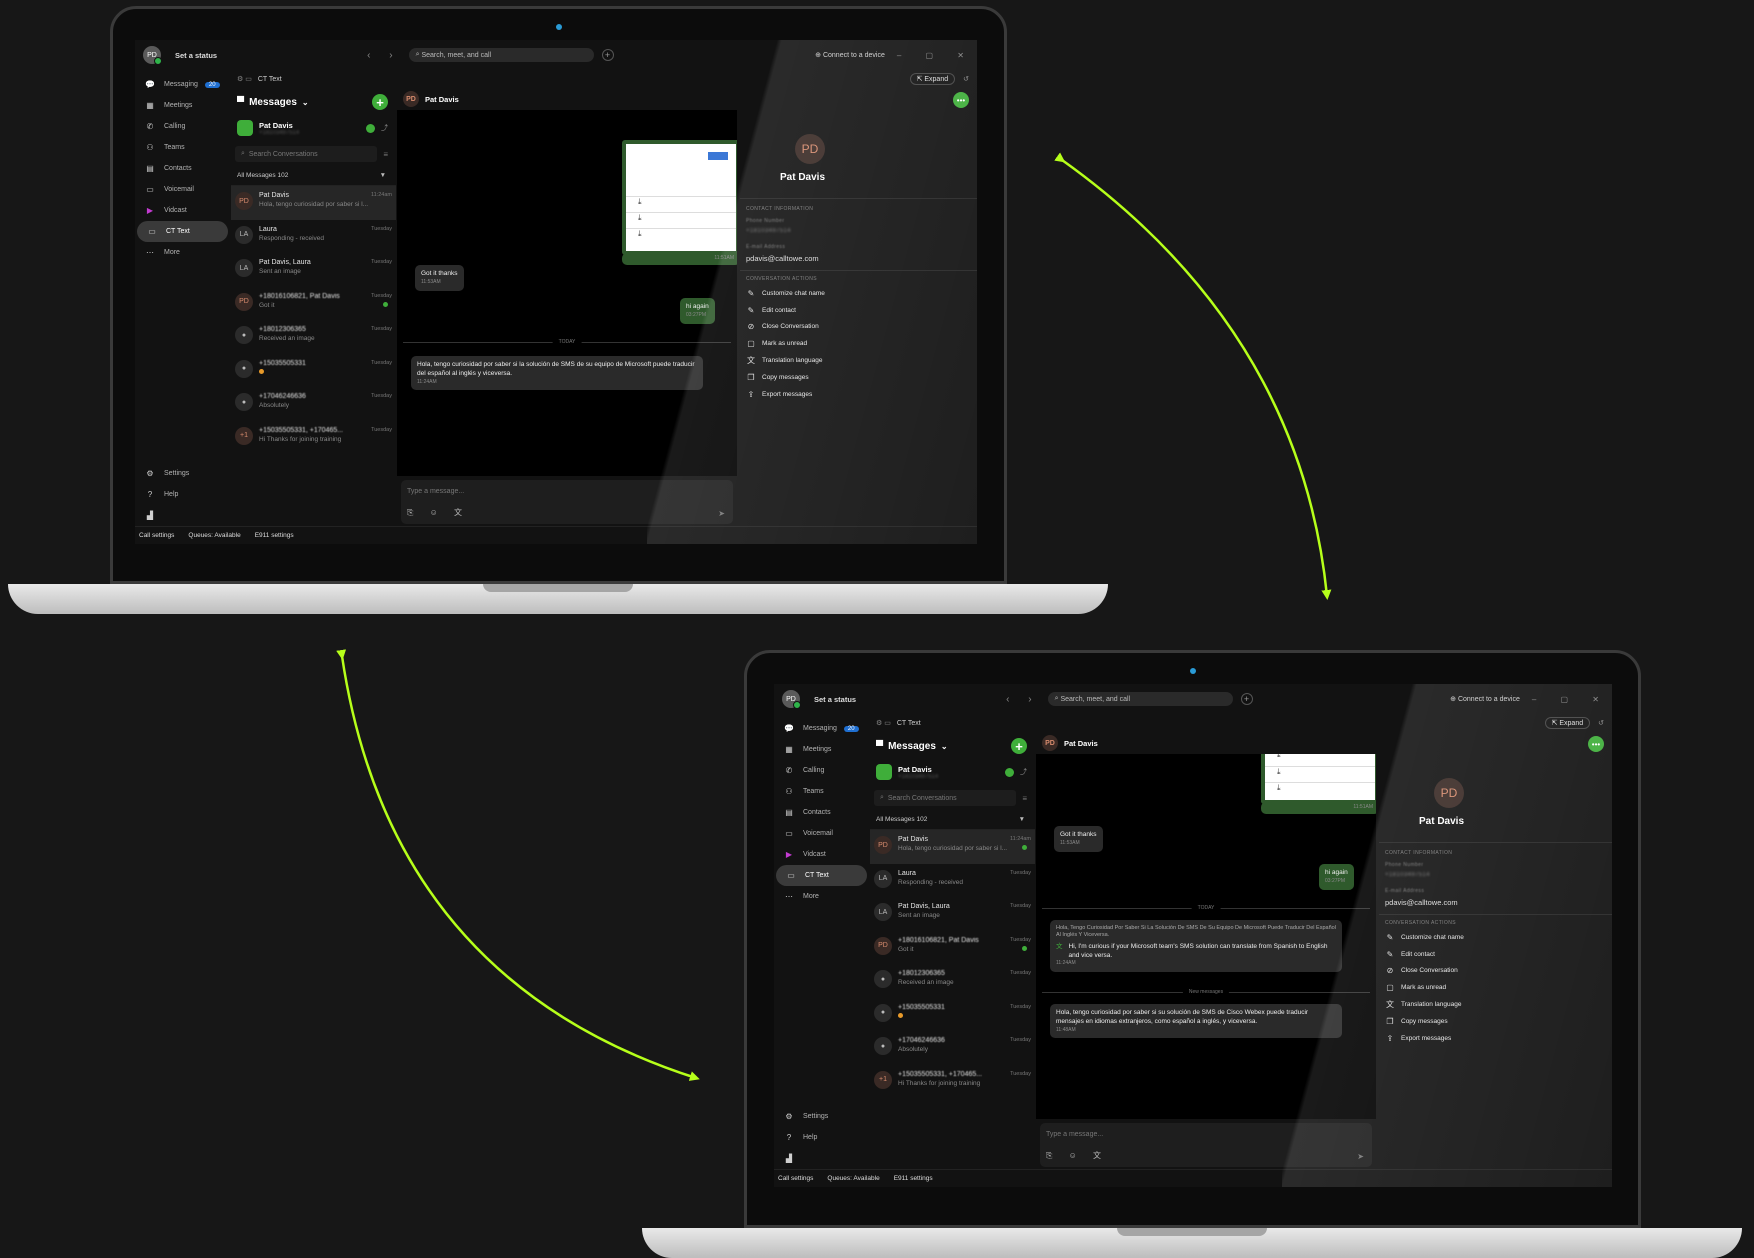 This screenshot has height=1258, width=1754. What do you see at coordinates (1193, 376) in the screenshot?
I see `arrow-top-to-bottom` at bounding box center [1193, 376].